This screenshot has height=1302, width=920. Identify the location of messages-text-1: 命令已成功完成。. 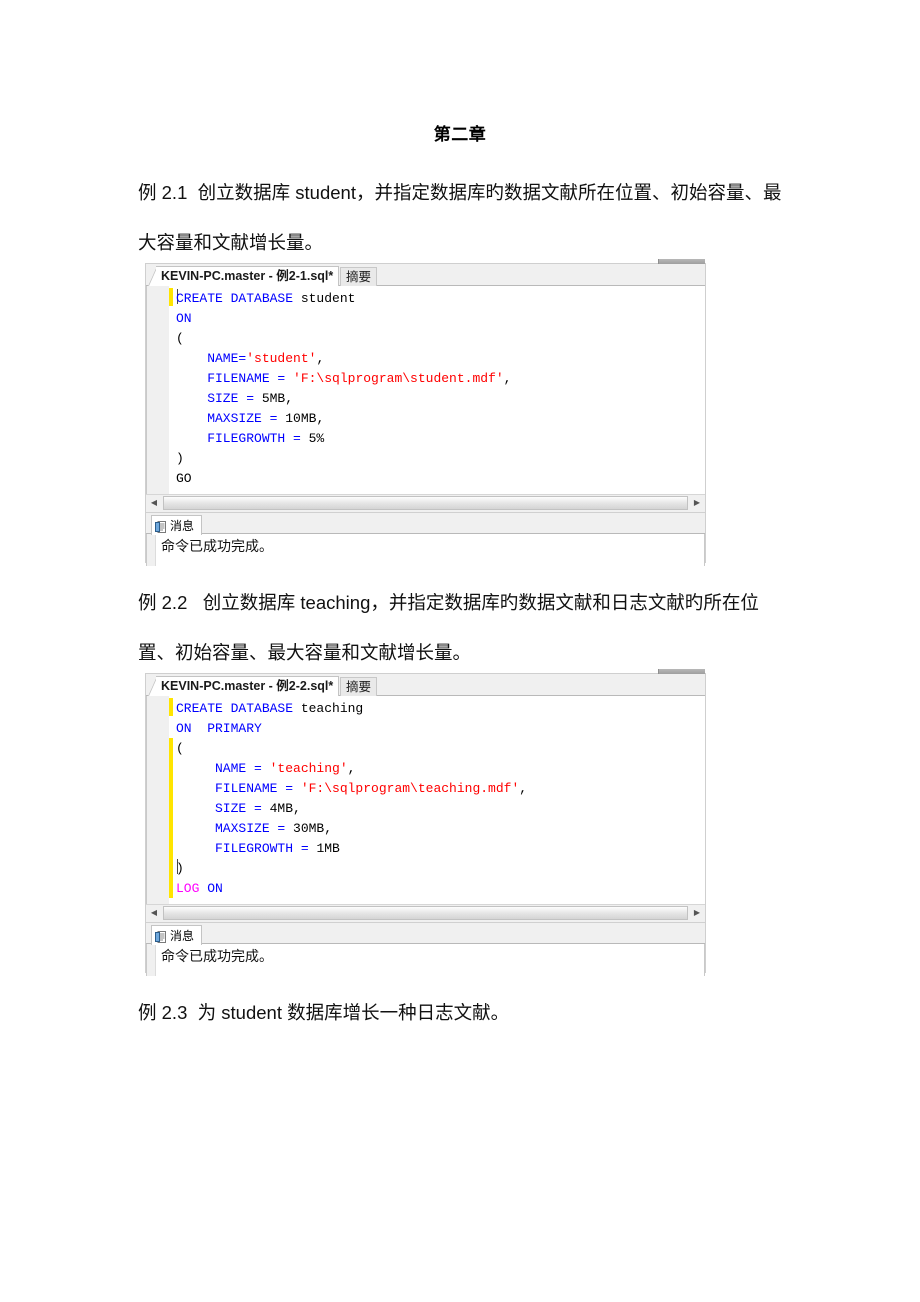
(217, 546).